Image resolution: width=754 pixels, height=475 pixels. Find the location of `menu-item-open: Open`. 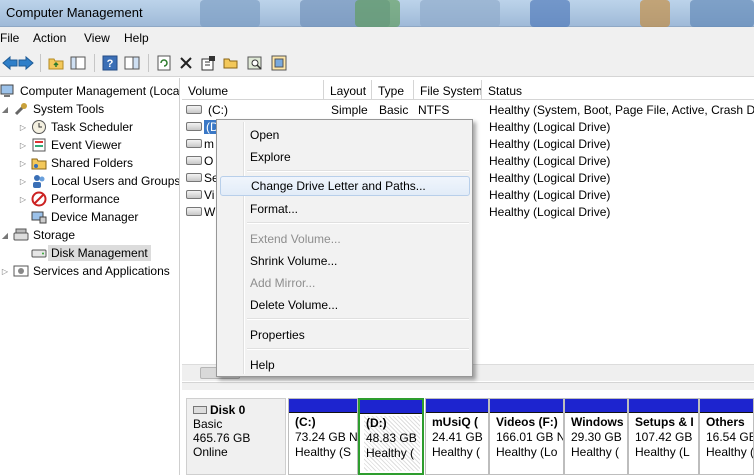

menu-item-open: Open is located at coordinates (345, 135).